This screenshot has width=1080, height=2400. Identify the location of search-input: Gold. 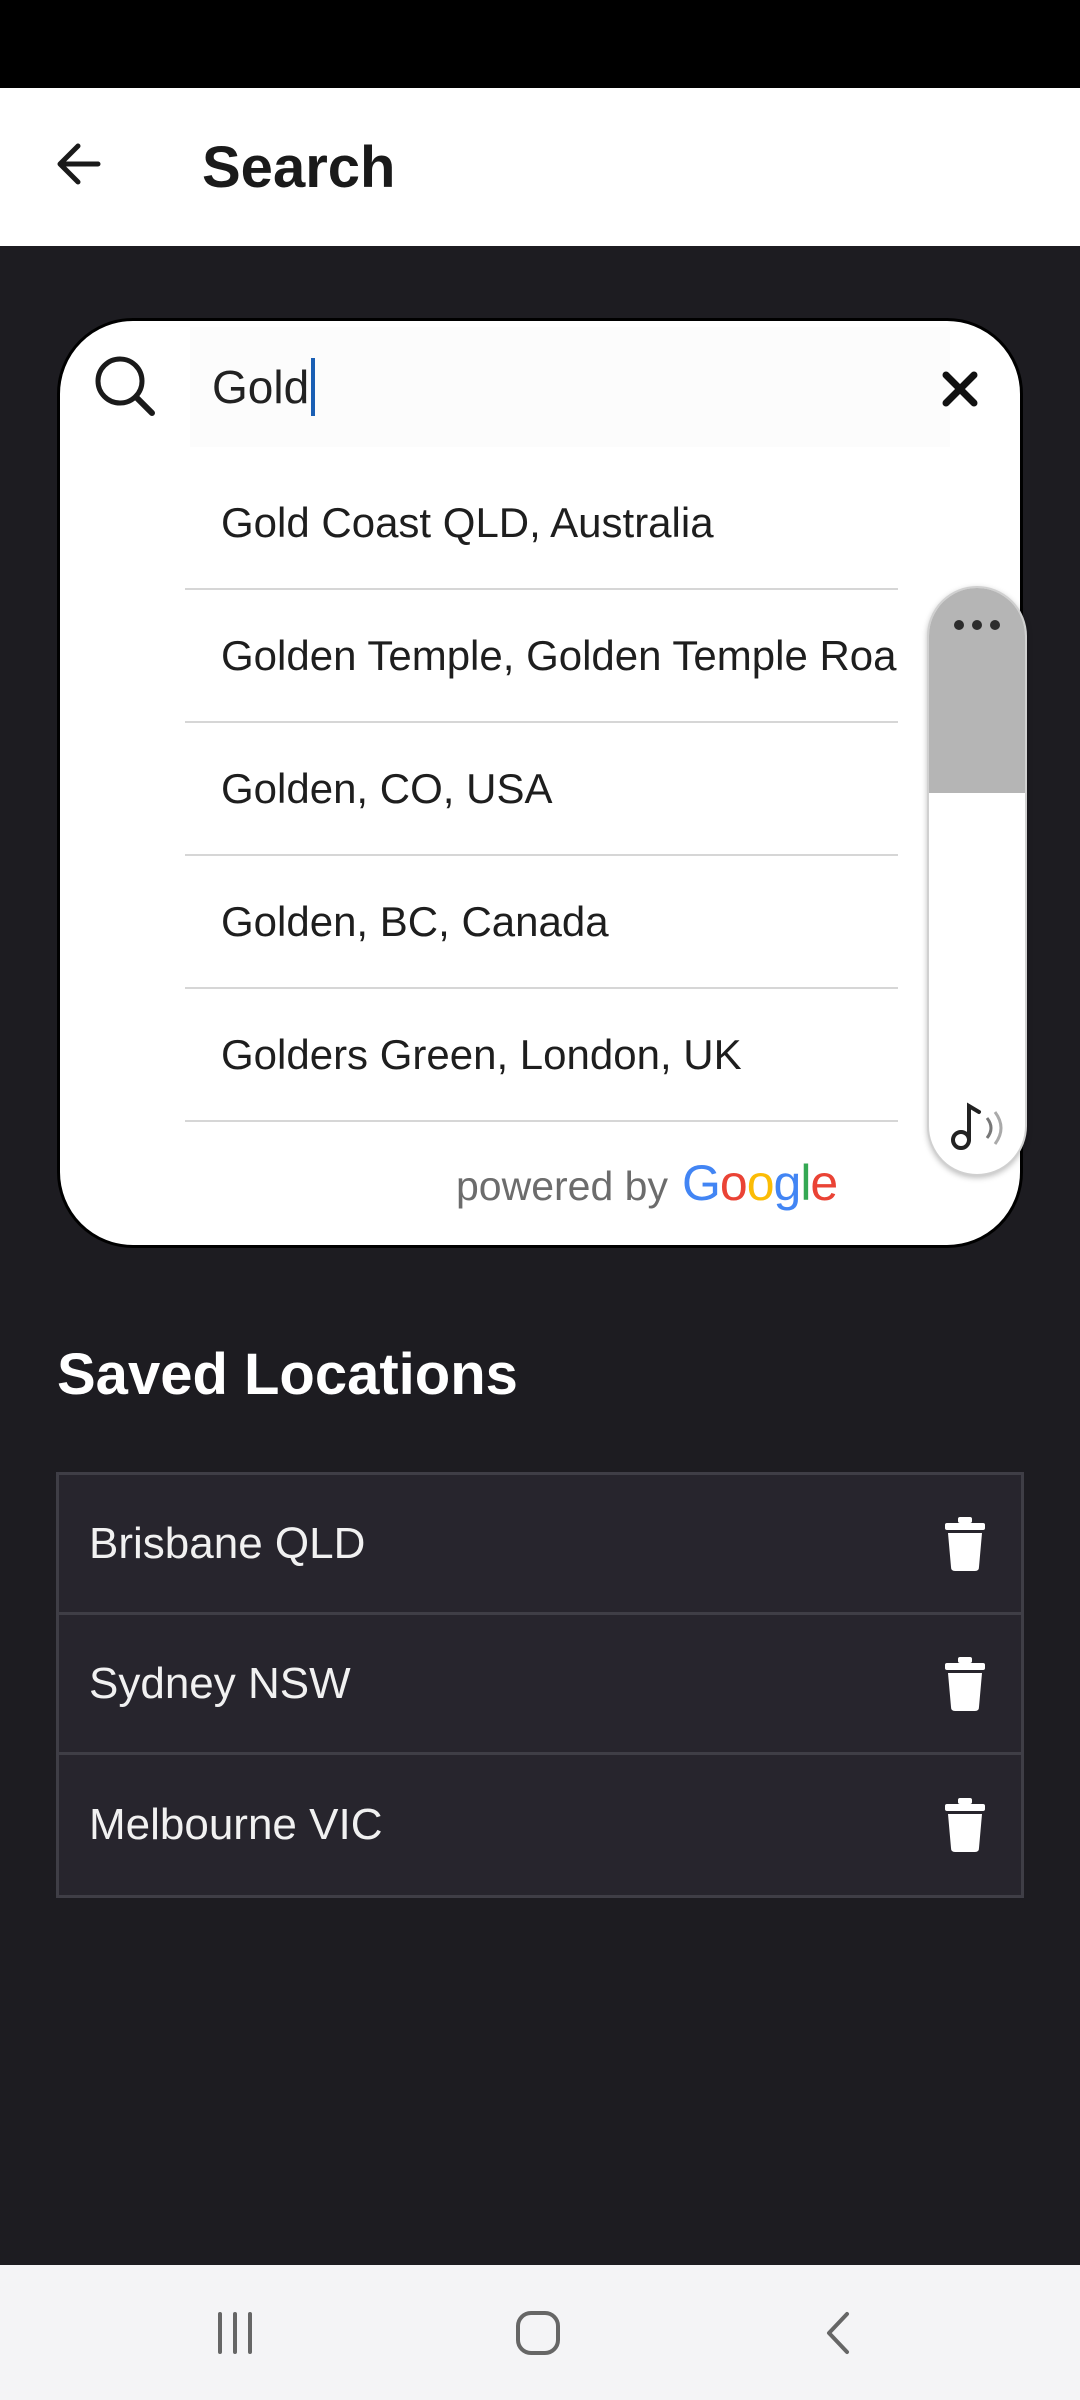
(570, 387).